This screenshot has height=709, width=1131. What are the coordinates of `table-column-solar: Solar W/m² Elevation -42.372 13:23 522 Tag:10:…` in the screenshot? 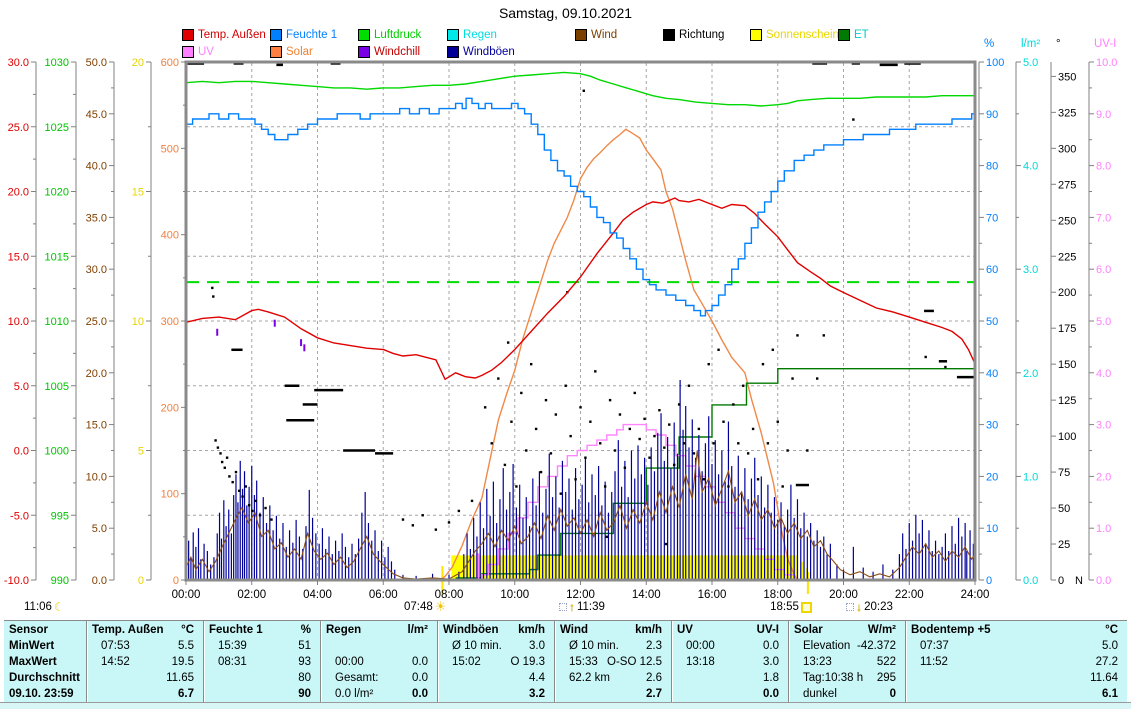 It's located at (846, 662).